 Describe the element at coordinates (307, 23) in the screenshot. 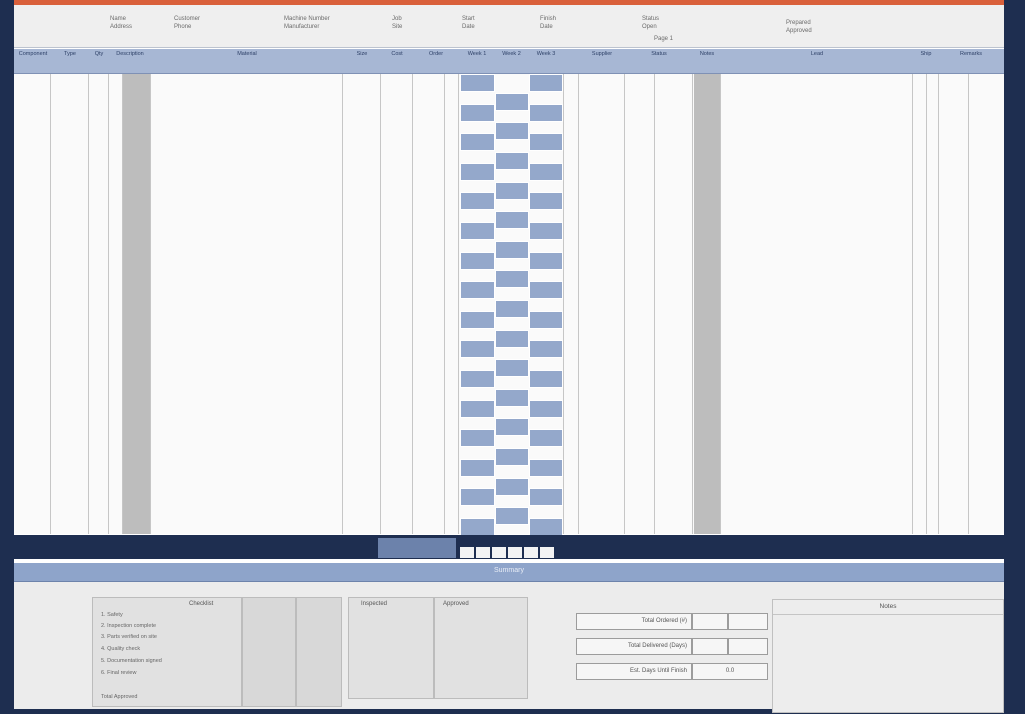

I see `header-field: Machine Number Manufacturer` at that location.